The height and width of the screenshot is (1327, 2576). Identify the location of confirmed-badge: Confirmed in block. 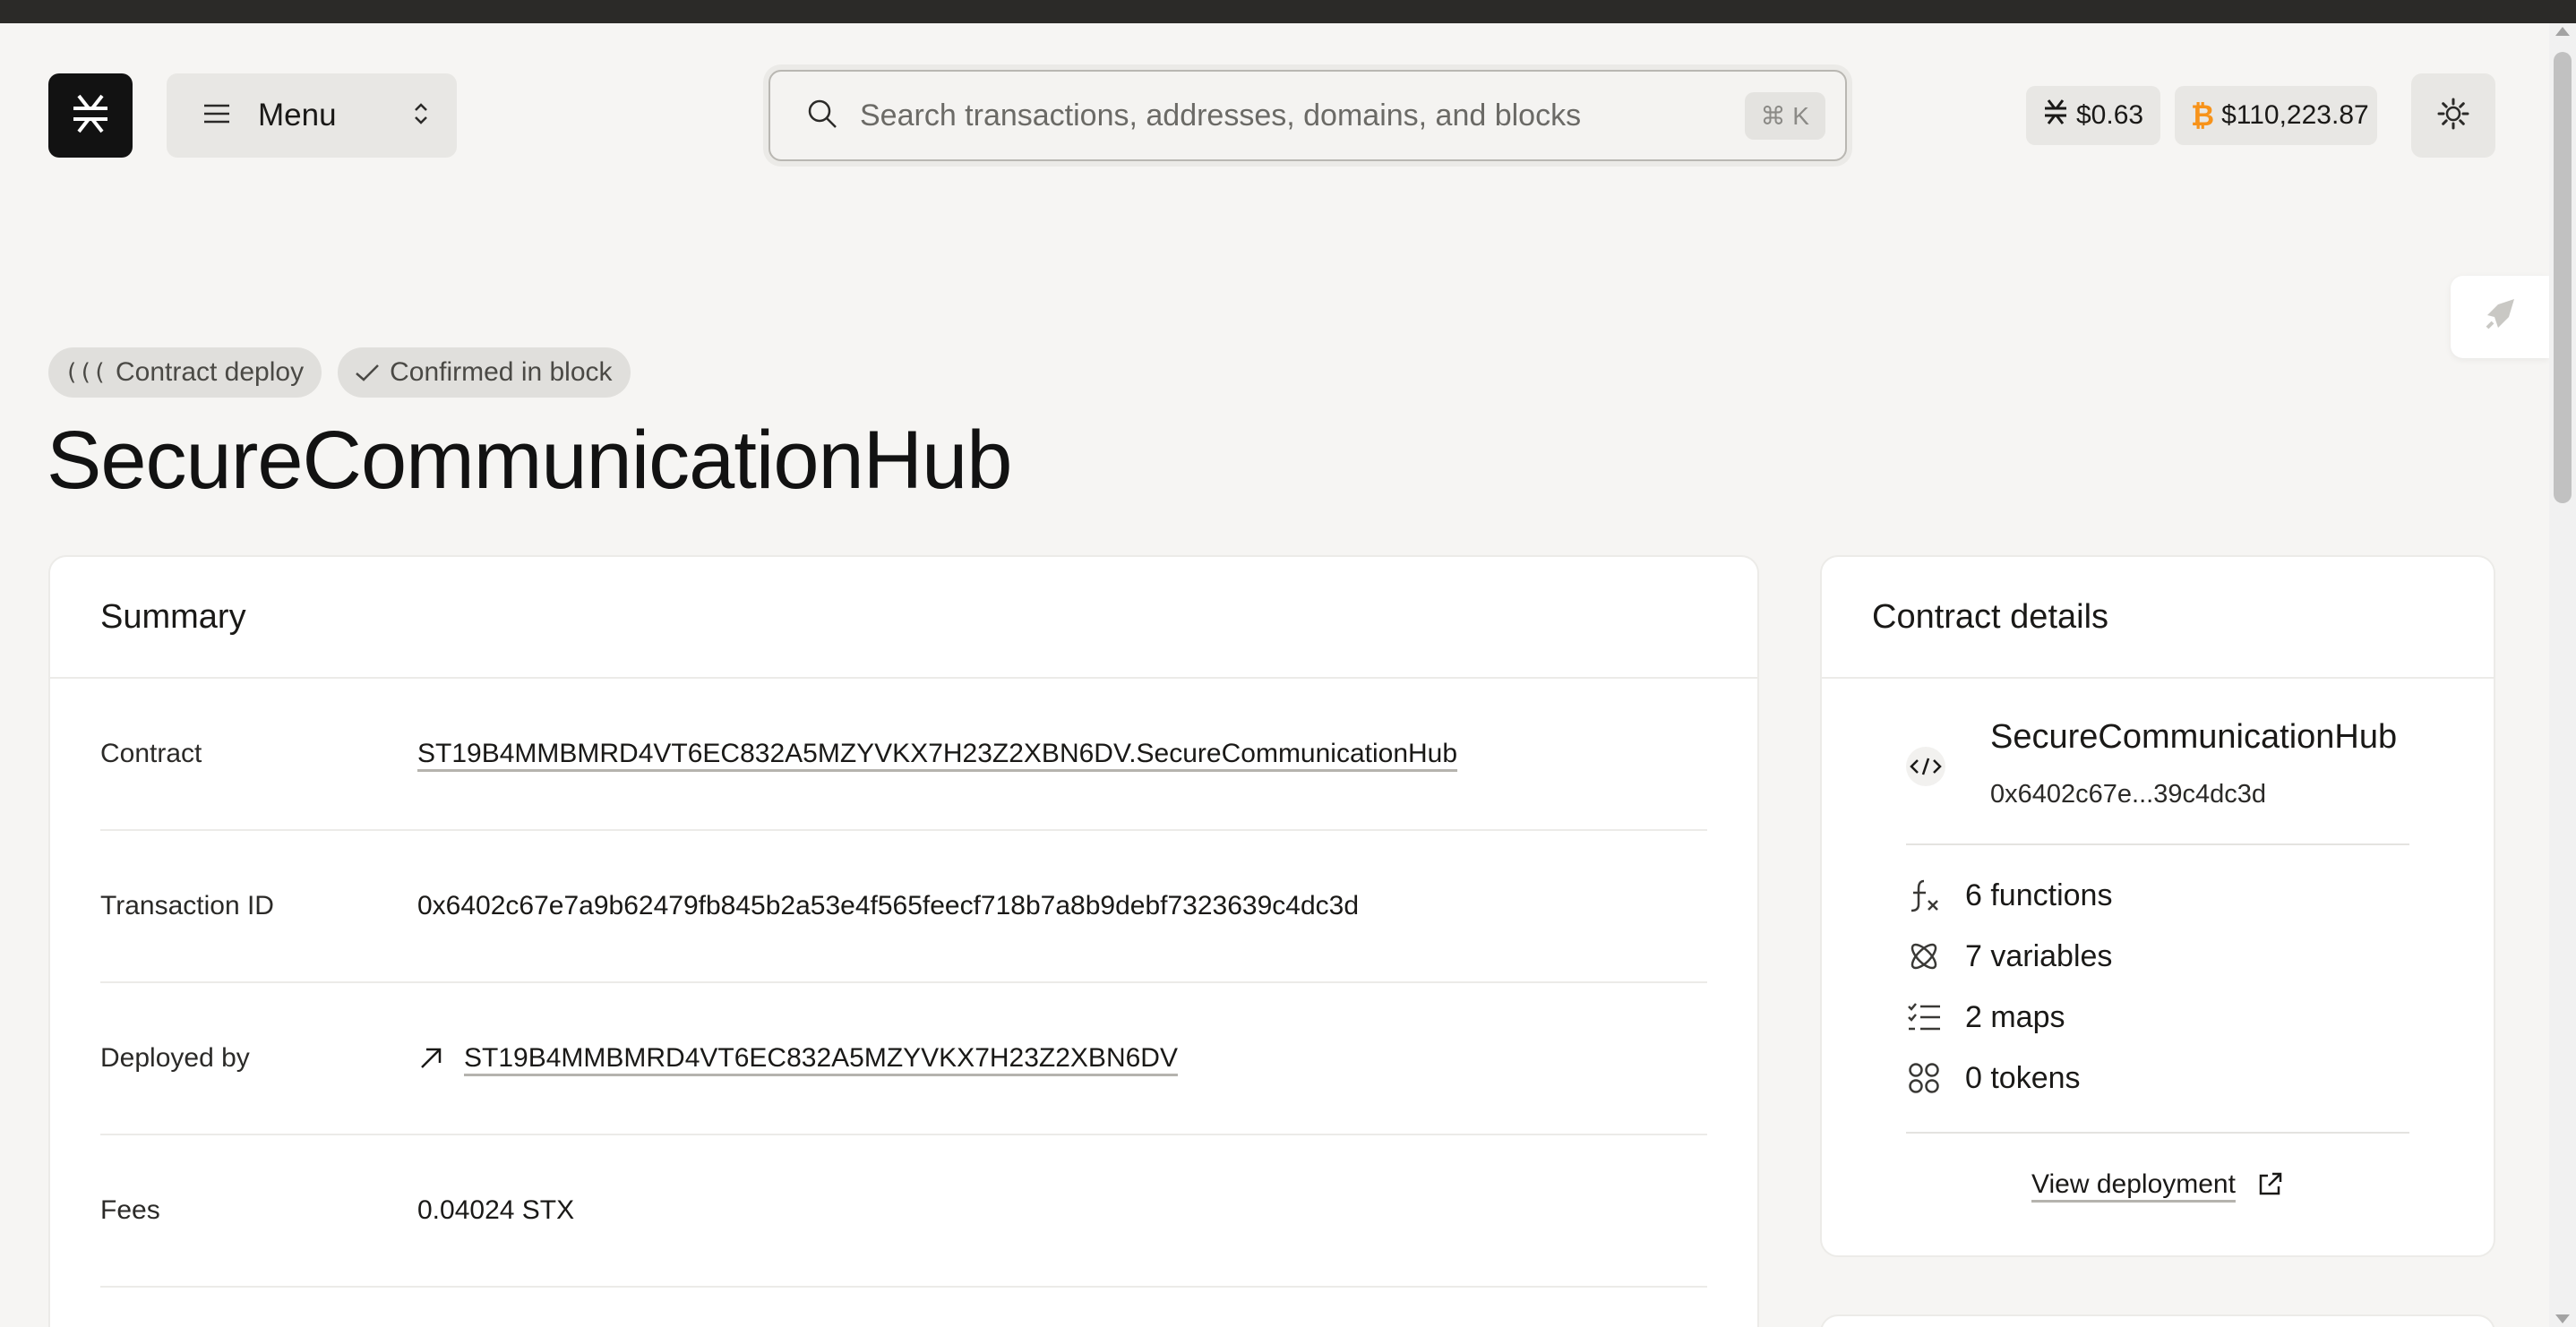
(484, 372).